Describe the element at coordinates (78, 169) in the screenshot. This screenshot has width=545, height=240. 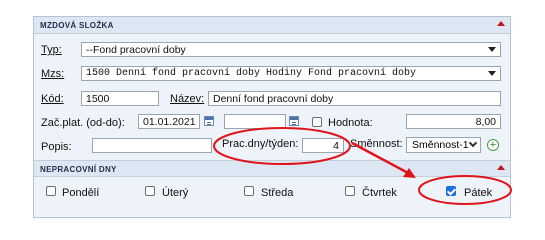
I see `section-title: NEPRACOVNÍ DNY` at that location.